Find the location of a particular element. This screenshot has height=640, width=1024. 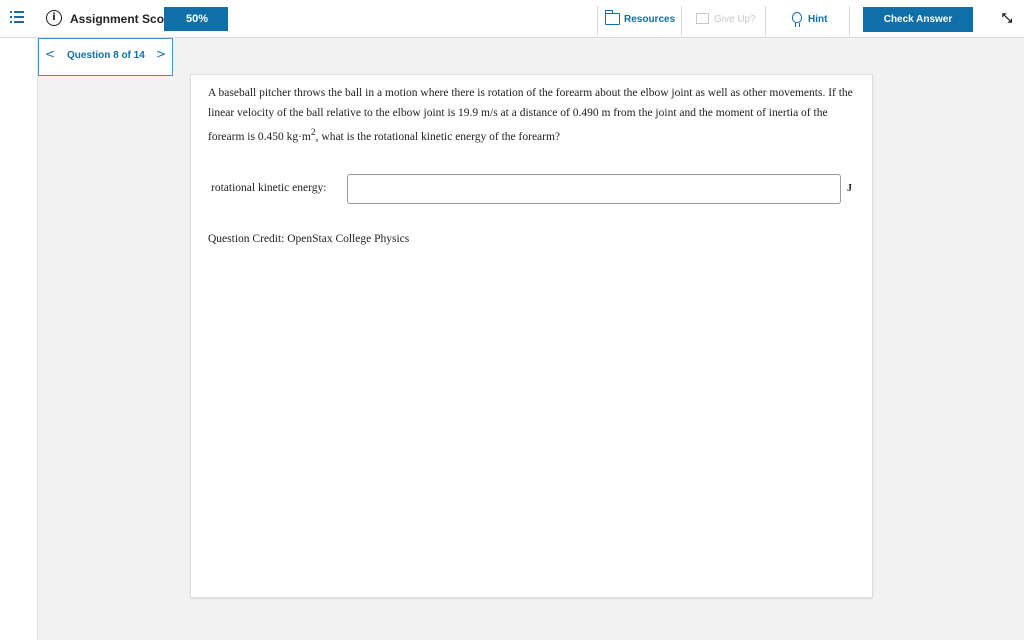

lightbulb-icon is located at coordinates (797, 19).